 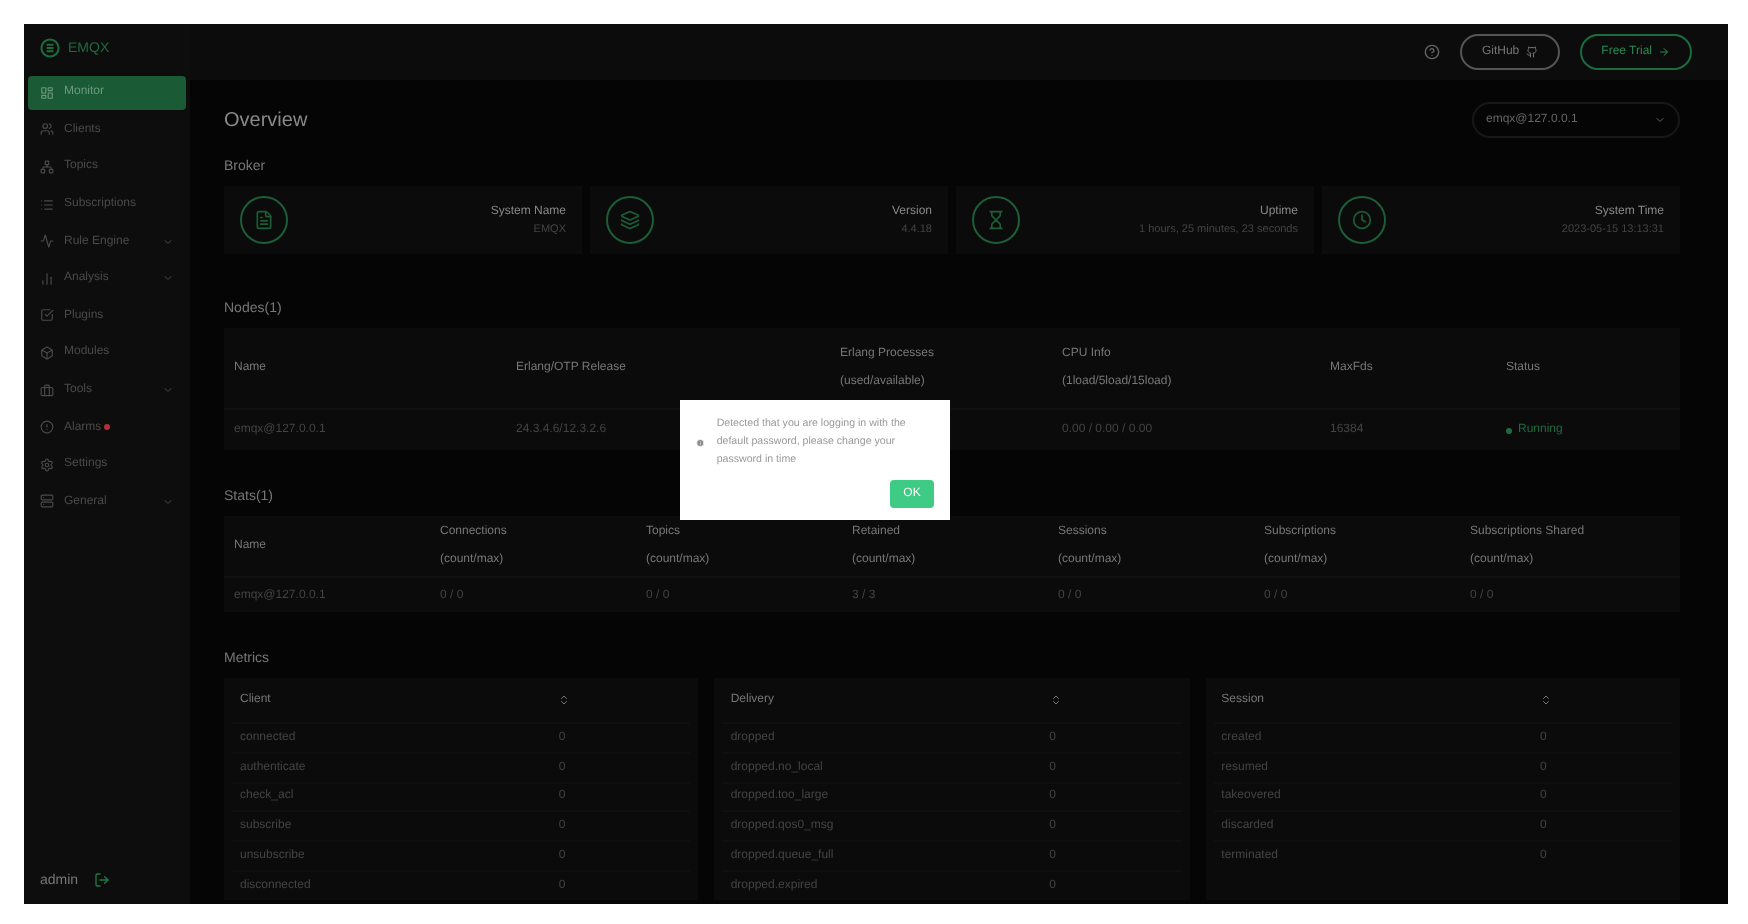 What do you see at coordinates (1531, 52) in the screenshot?
I see `github-icon` at bounding box center [1531, 52].